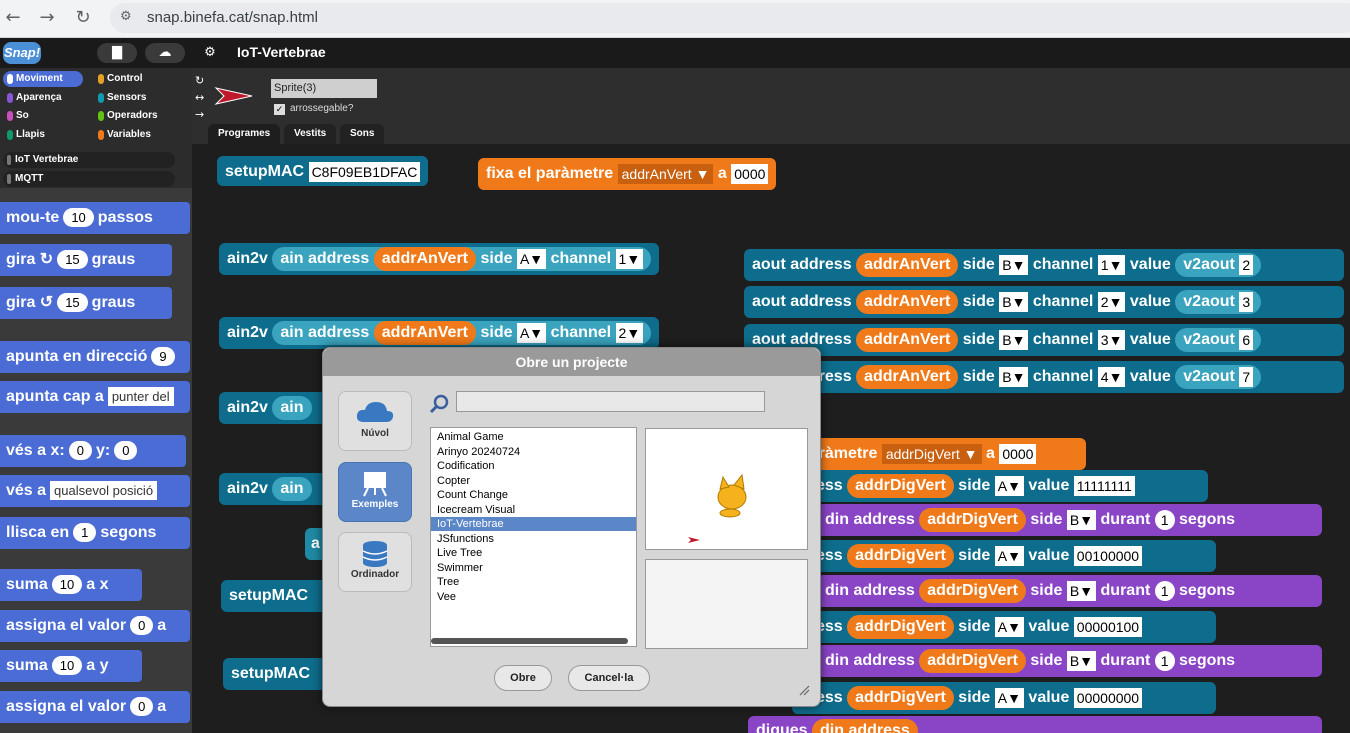 This screenshot has width=1350, height=733. I want to click on reload-icon: ↻, so click(83, 18).